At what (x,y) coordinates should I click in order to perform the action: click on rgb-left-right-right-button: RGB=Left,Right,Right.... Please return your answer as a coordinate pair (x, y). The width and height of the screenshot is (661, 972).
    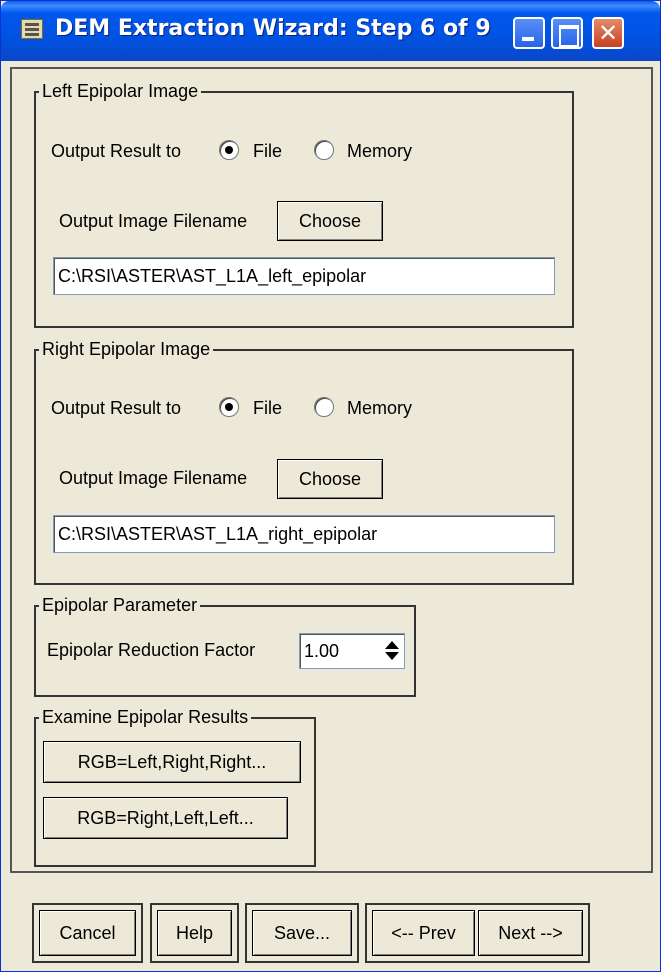
    Looking at the image, I should click on (172, 762).